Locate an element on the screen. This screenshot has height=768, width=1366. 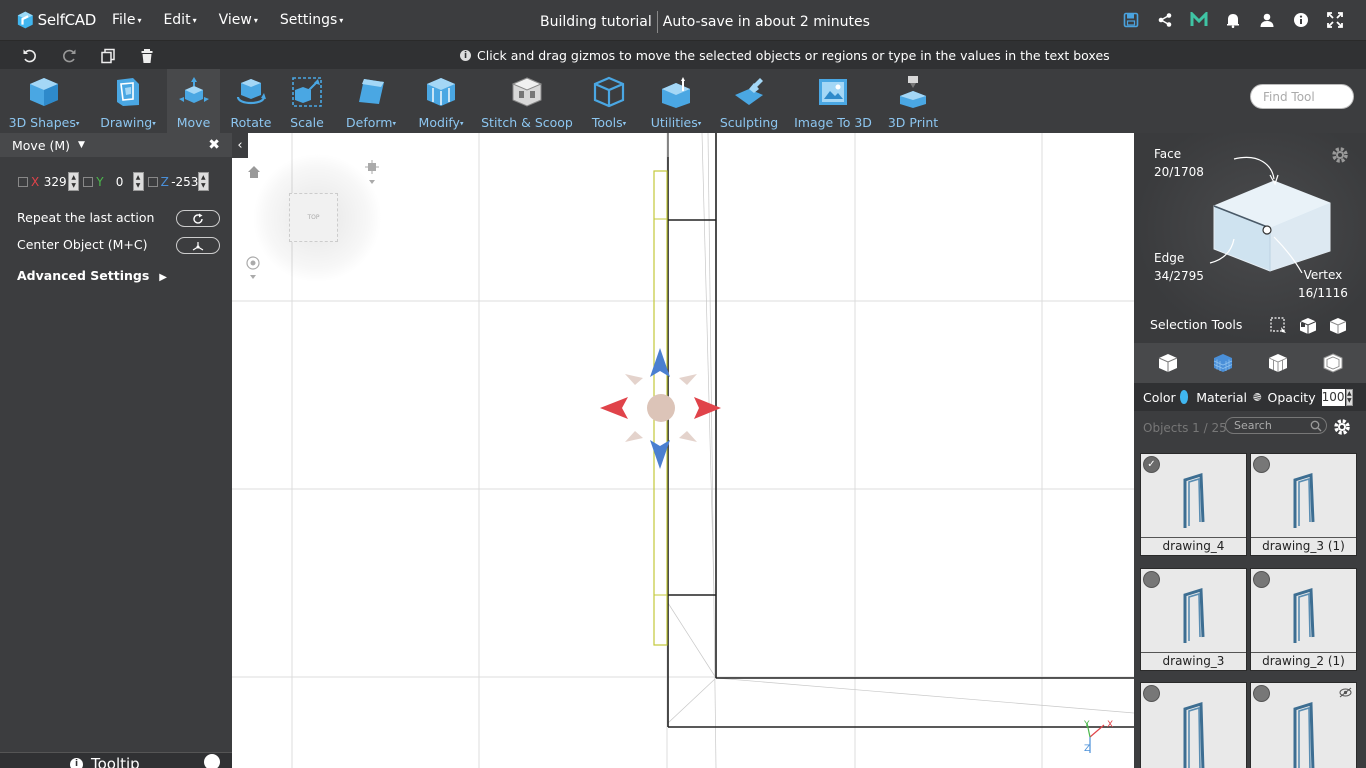
z-stepper: ▲ ▼ is located at coordinates (203, 181).